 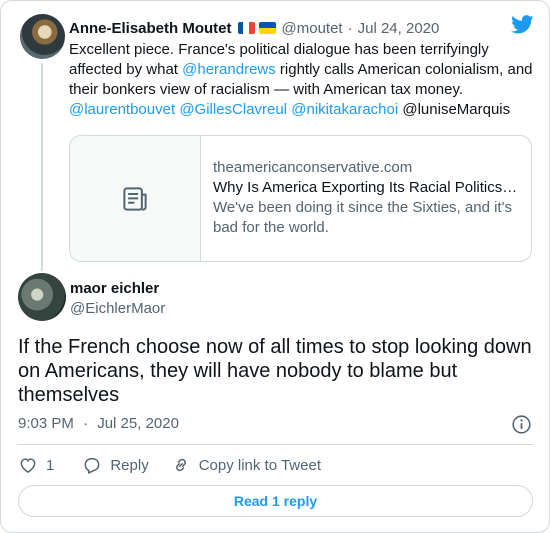 I want to click on reply-icon, so click(x=92, y=466).